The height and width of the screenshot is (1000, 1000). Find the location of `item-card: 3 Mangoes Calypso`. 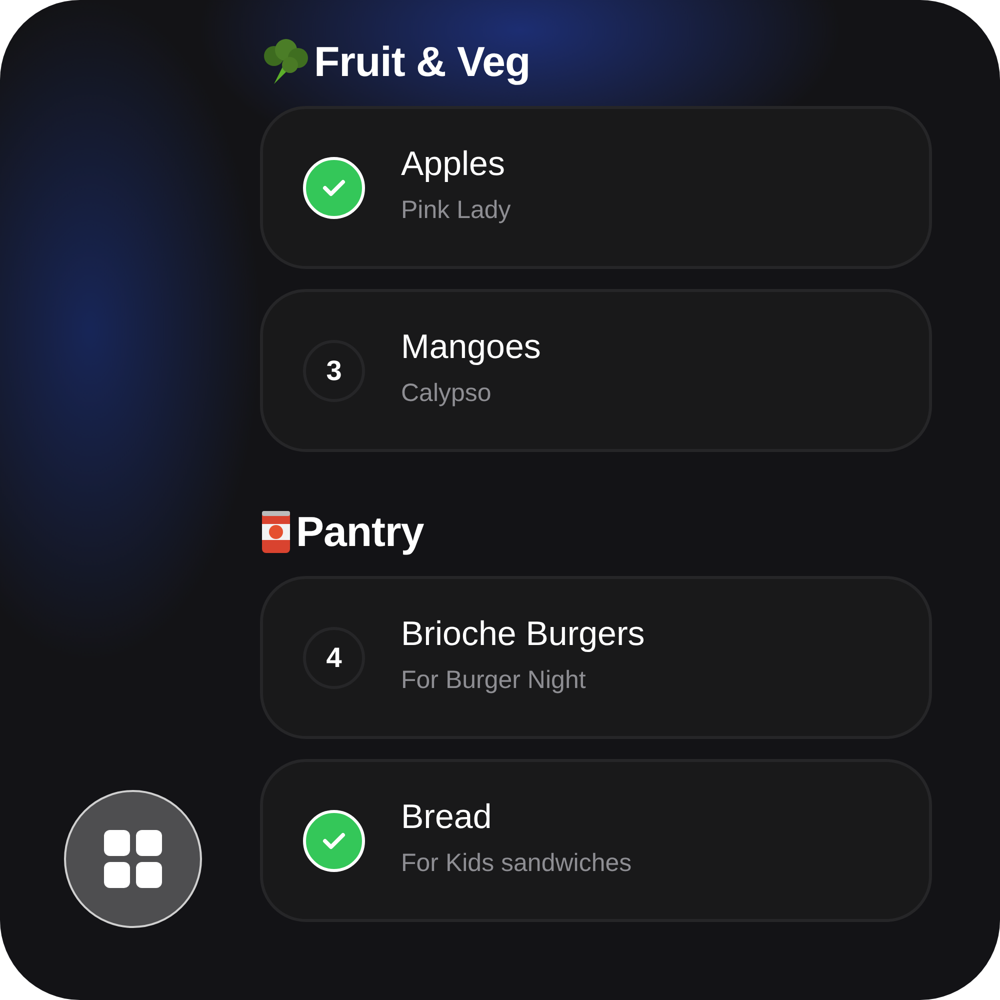

item-card: 3 Mangoes Calypso is located at coordinates (596, 370).